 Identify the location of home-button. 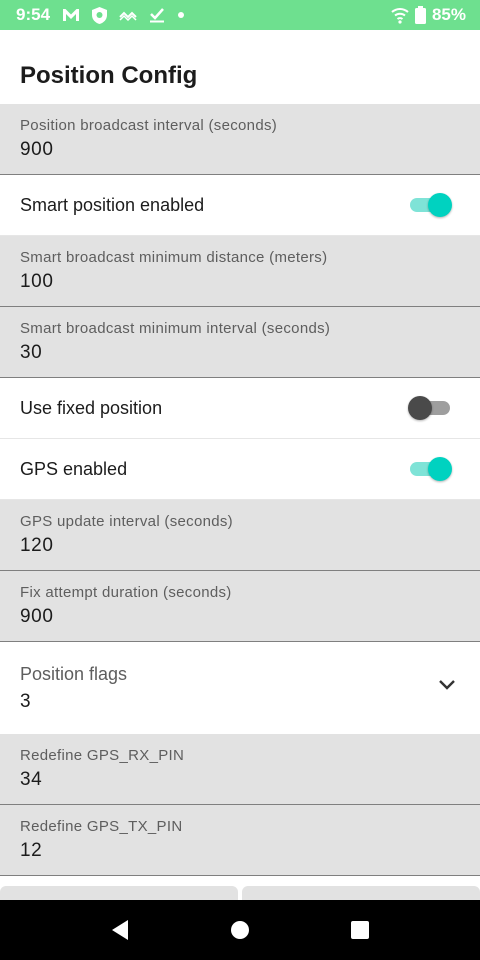
(240, 930).